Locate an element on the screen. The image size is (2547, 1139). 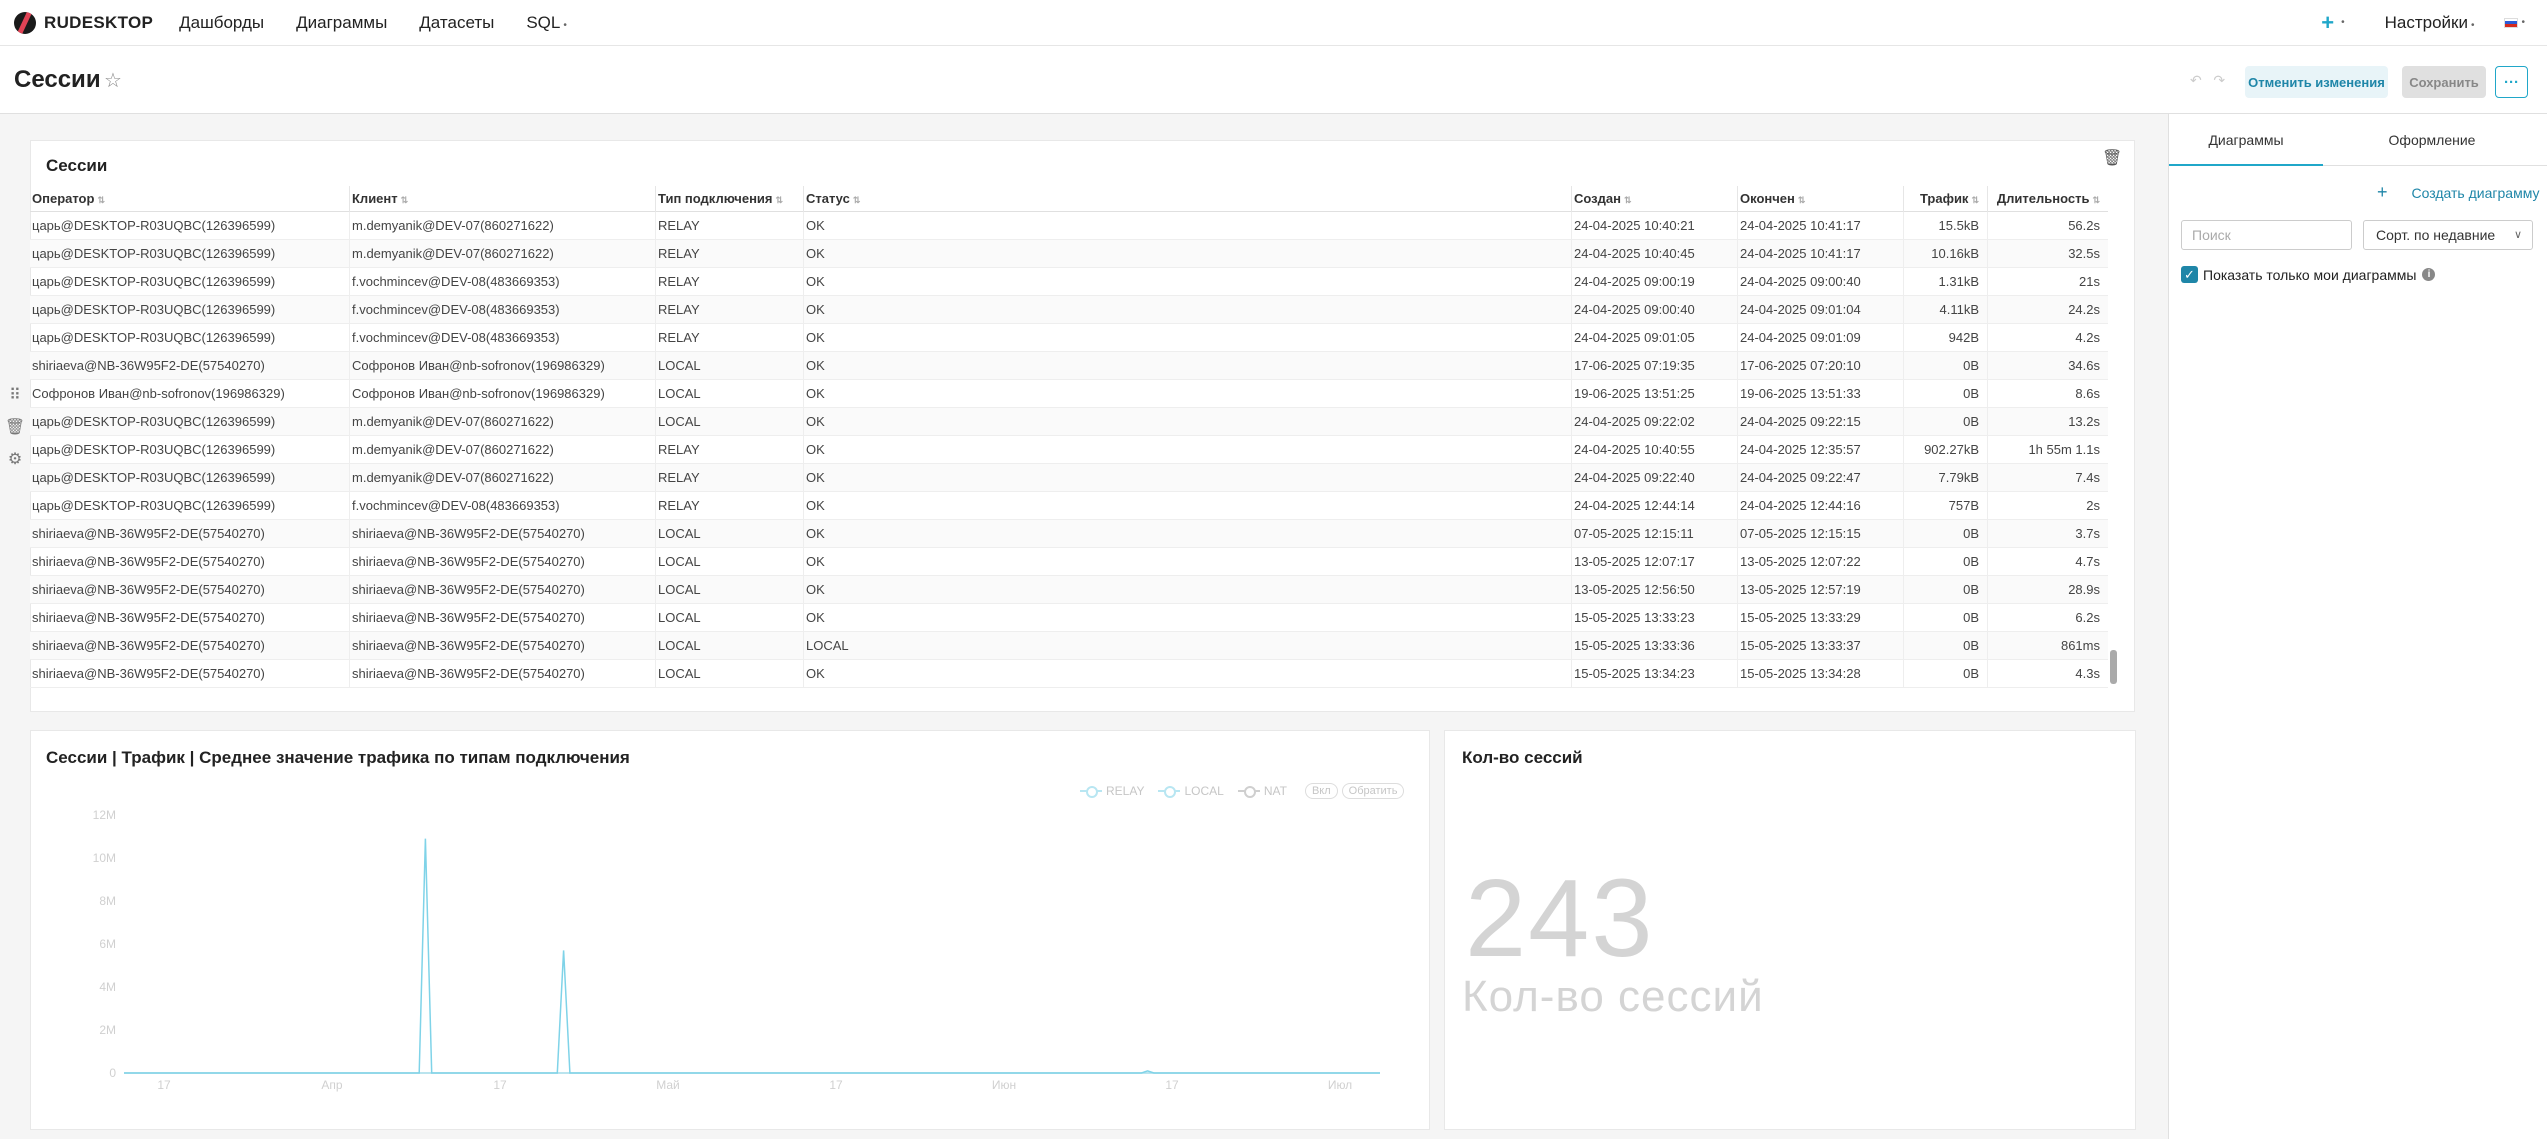
cell-created: 24-04-2025 10:40:45 is located at coordinates (1655, 254).